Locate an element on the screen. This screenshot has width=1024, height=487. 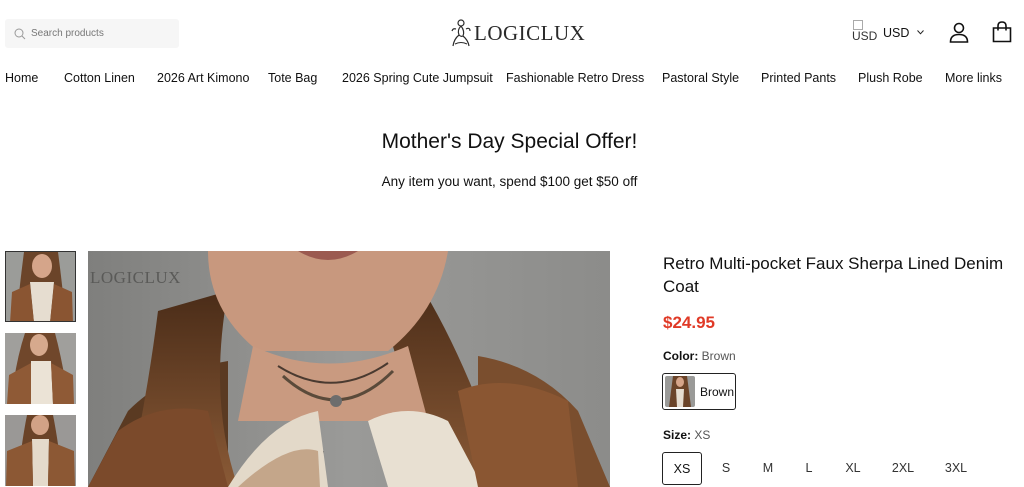
brand-logo: LOGICLUX is located at coordinates (517, 33).